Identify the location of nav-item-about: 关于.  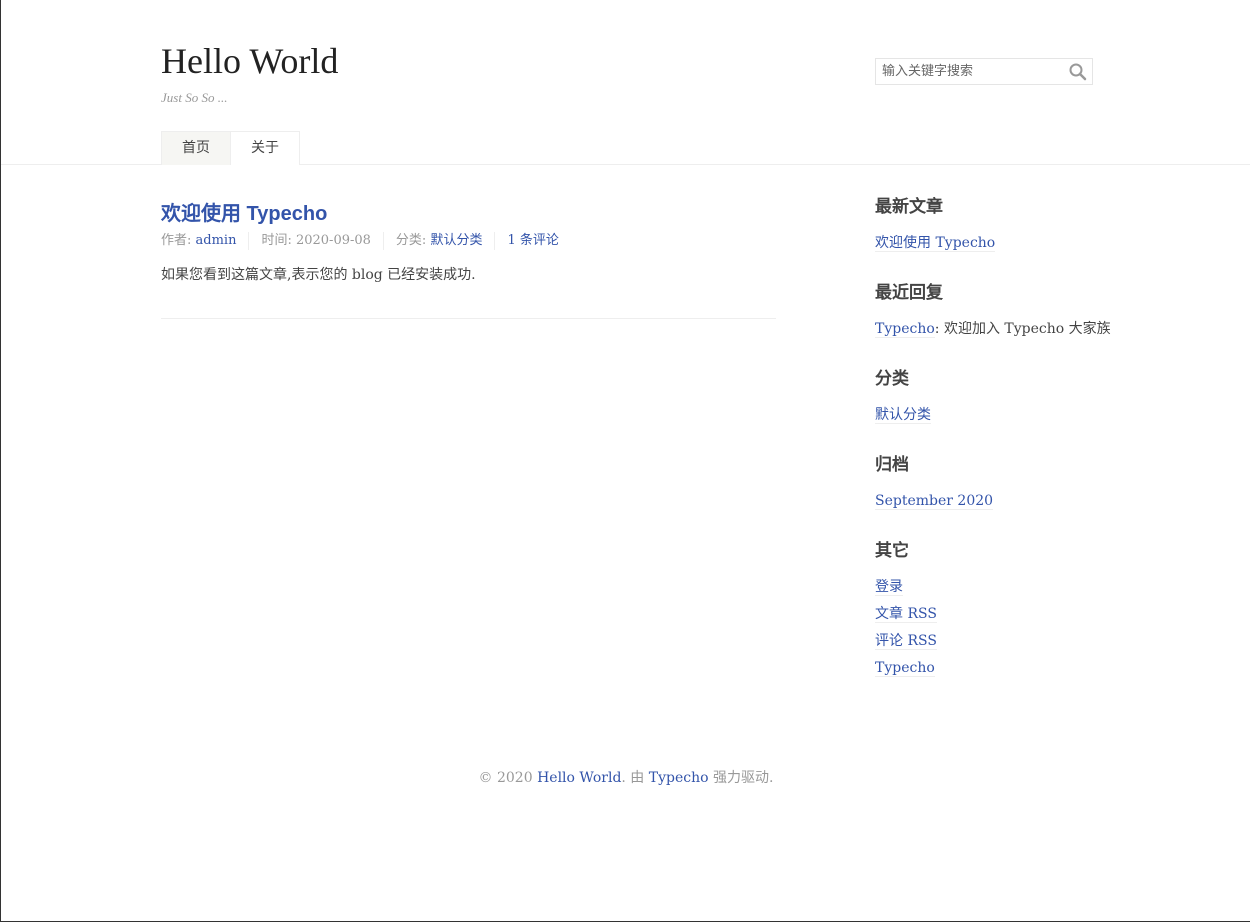
(265, 148).